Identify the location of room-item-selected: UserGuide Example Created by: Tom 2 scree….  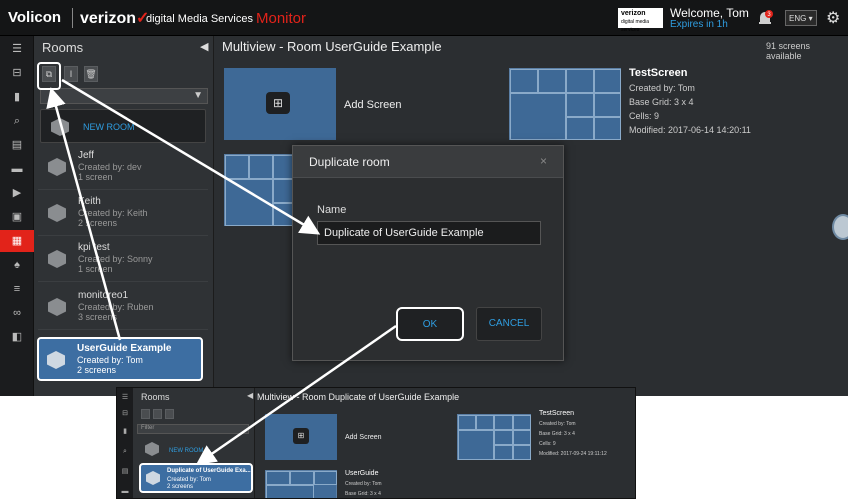
(120, 359).